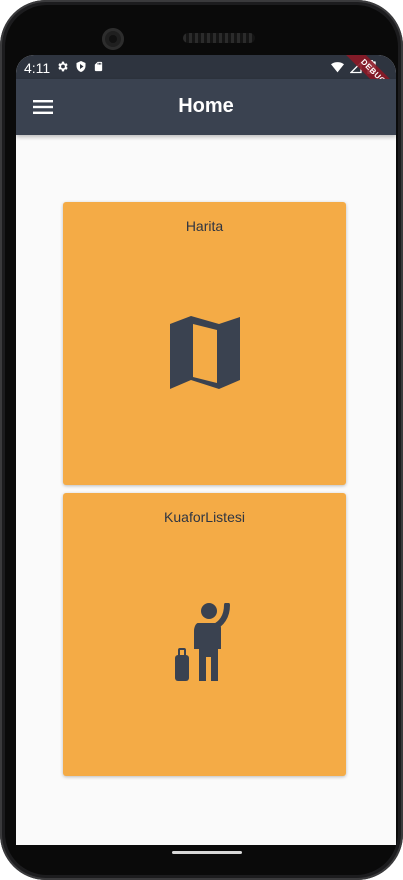 The width and height of the screenshot is (403, 880). I want to click on sd-card-icon, so click(98, 66).